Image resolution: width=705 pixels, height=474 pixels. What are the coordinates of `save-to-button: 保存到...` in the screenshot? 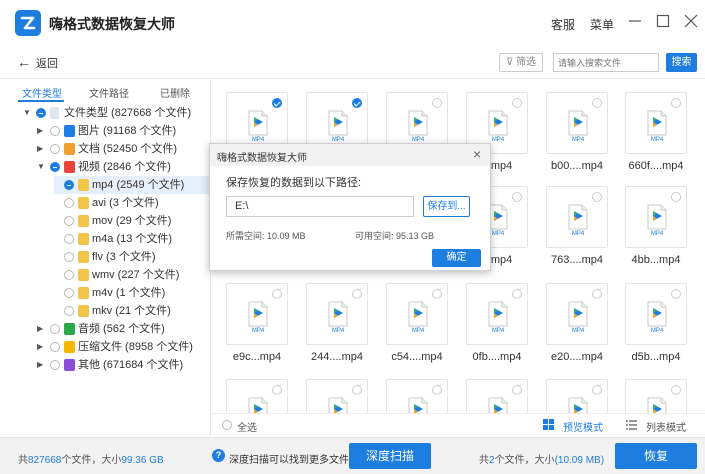 It's located at (446, 206).